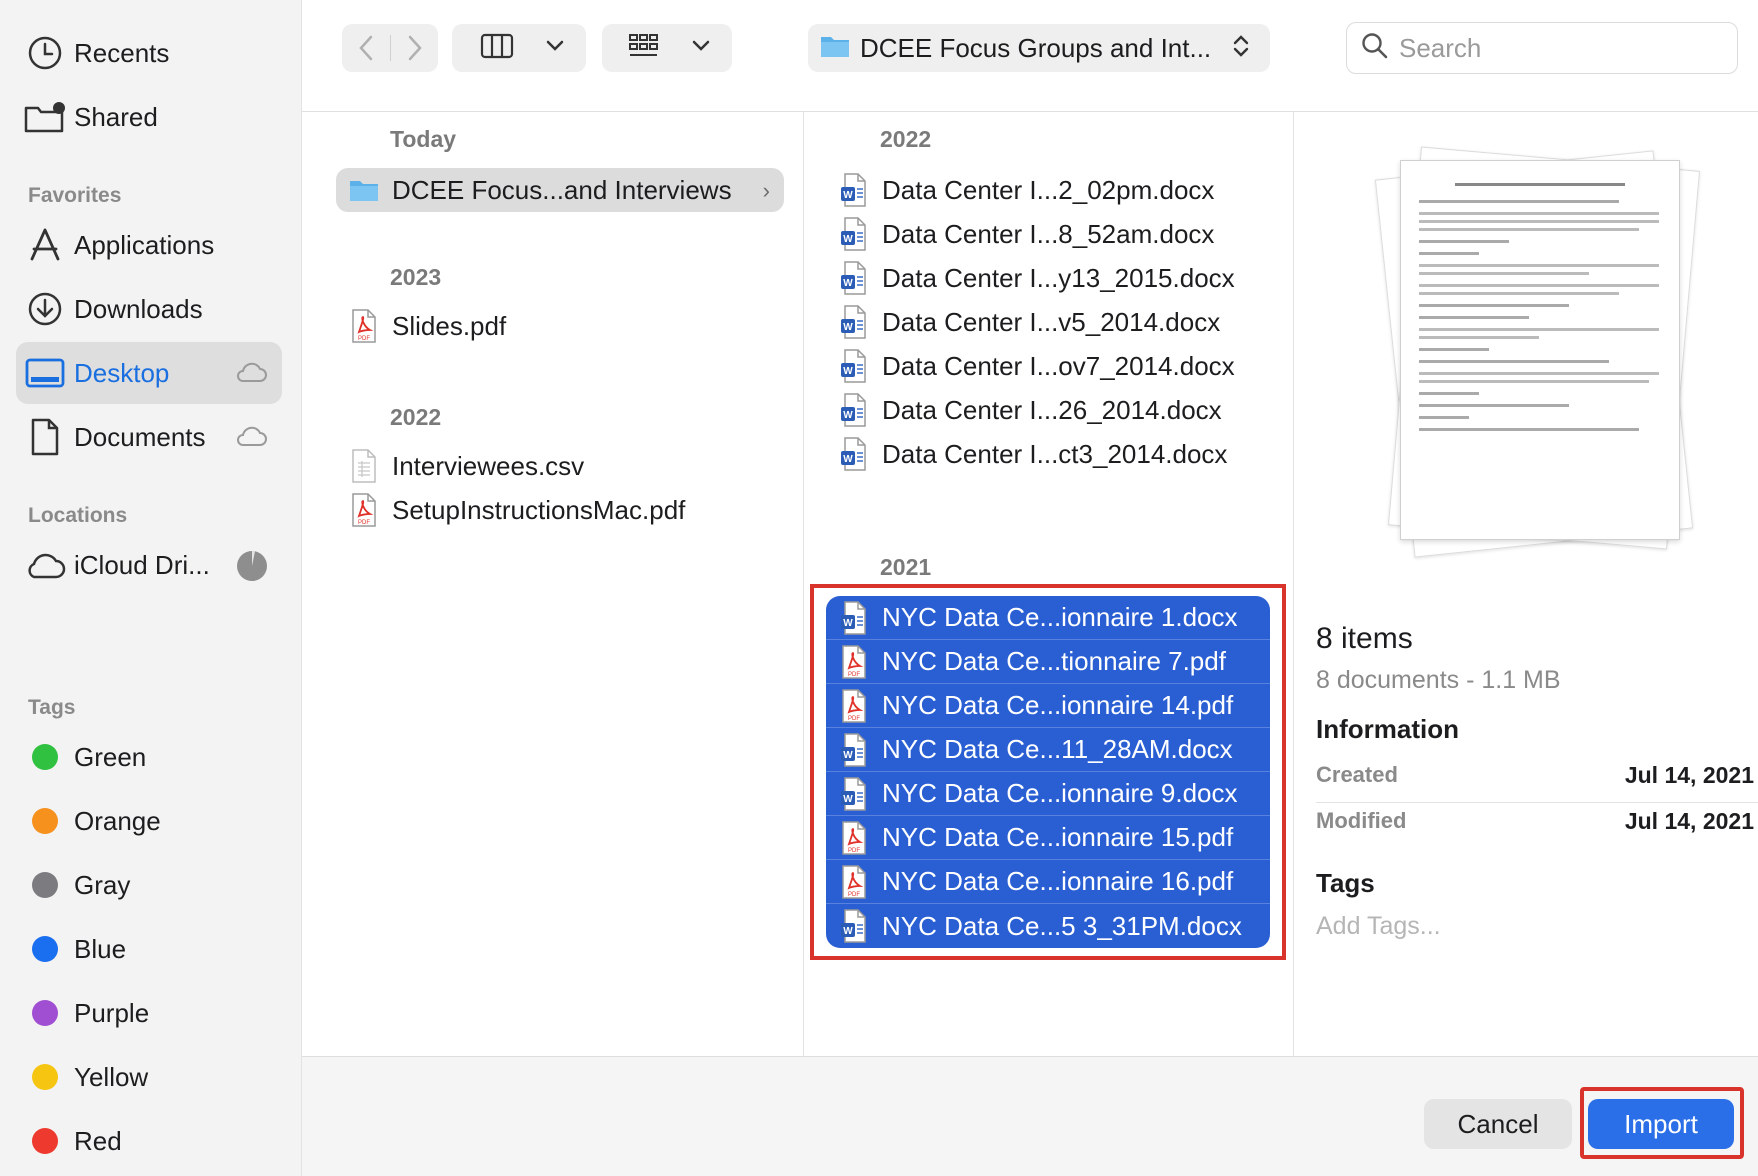 The height and width of the screenshot is (1176, 1758). Describe the element at coordinates (112, 1012) in the screenshot. I see `sidebar-item-label: Purple` at that location.